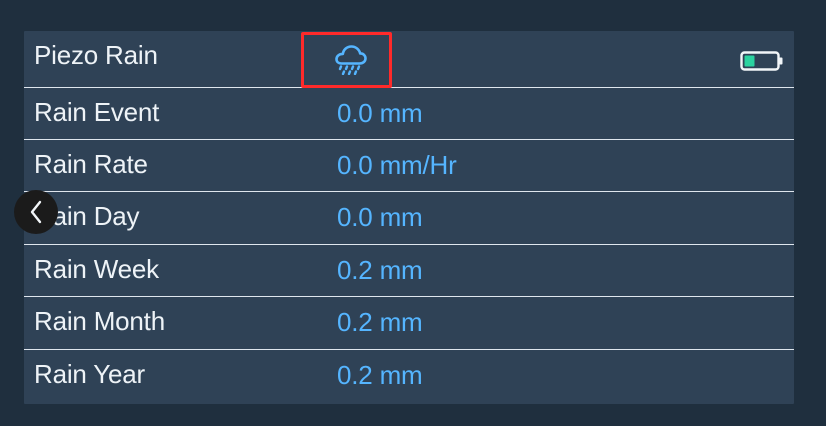 This screenshot has height=426, width=826. Describe the element at coordinates (96, 55) in the screenshot. I see `panel-title: Piezo Rain` at that location.